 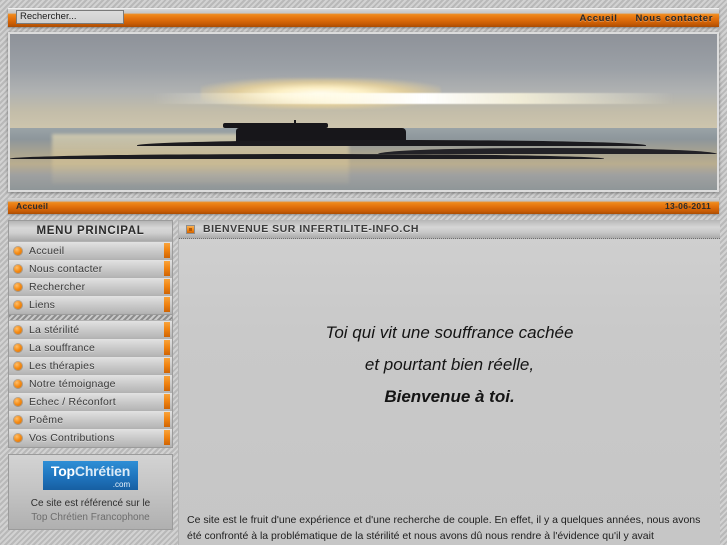 I want to click on banner-shore-near, so click(x=307, y=156).